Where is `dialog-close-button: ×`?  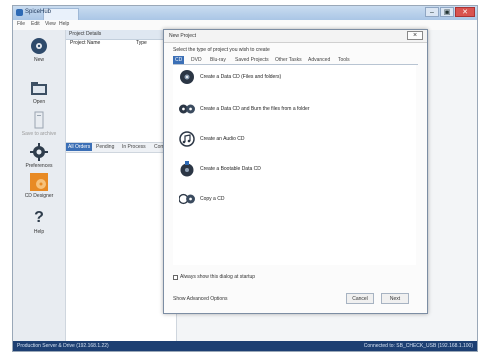 dialog-close-button: × is located at coordinates (415, 35).